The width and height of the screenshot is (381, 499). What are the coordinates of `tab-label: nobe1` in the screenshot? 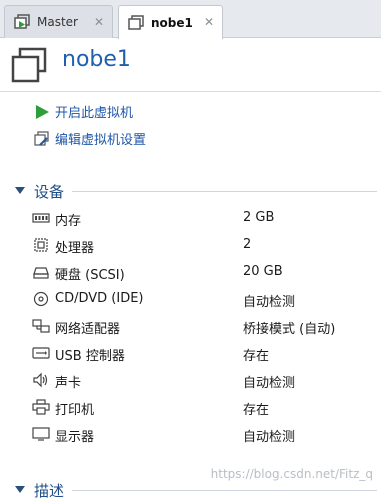 It's located at (172, 22).